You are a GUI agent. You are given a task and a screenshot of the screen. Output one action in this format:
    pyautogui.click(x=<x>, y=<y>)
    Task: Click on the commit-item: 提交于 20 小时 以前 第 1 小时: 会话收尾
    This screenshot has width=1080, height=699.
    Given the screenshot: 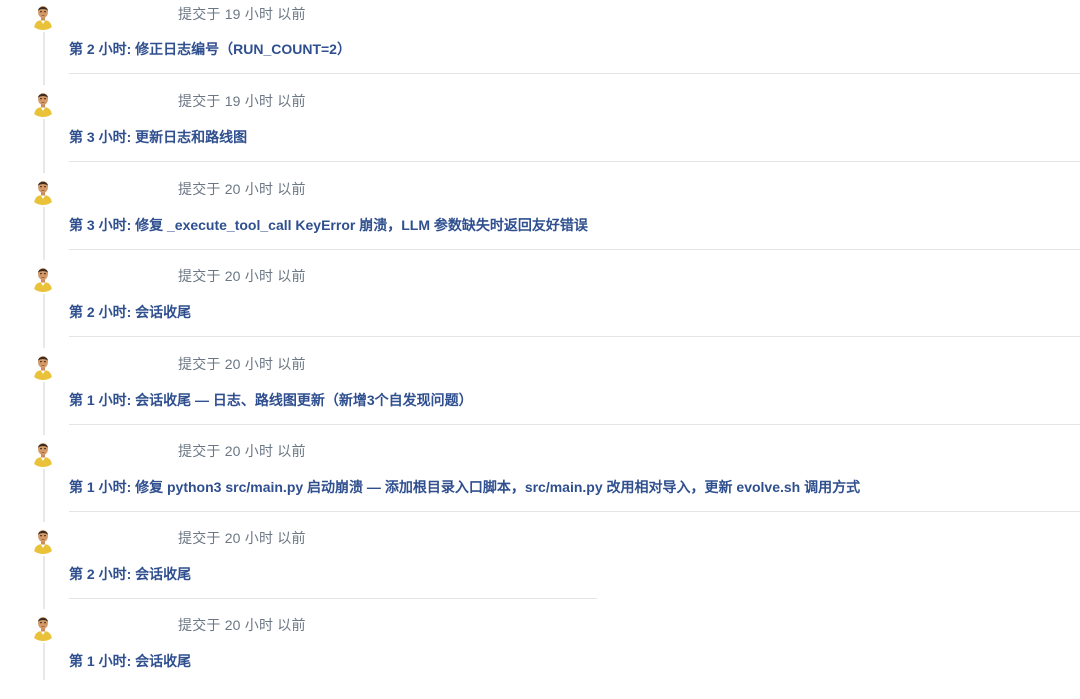 What is the action you would take?
    pyautogui.click(x=540, y=655)
    